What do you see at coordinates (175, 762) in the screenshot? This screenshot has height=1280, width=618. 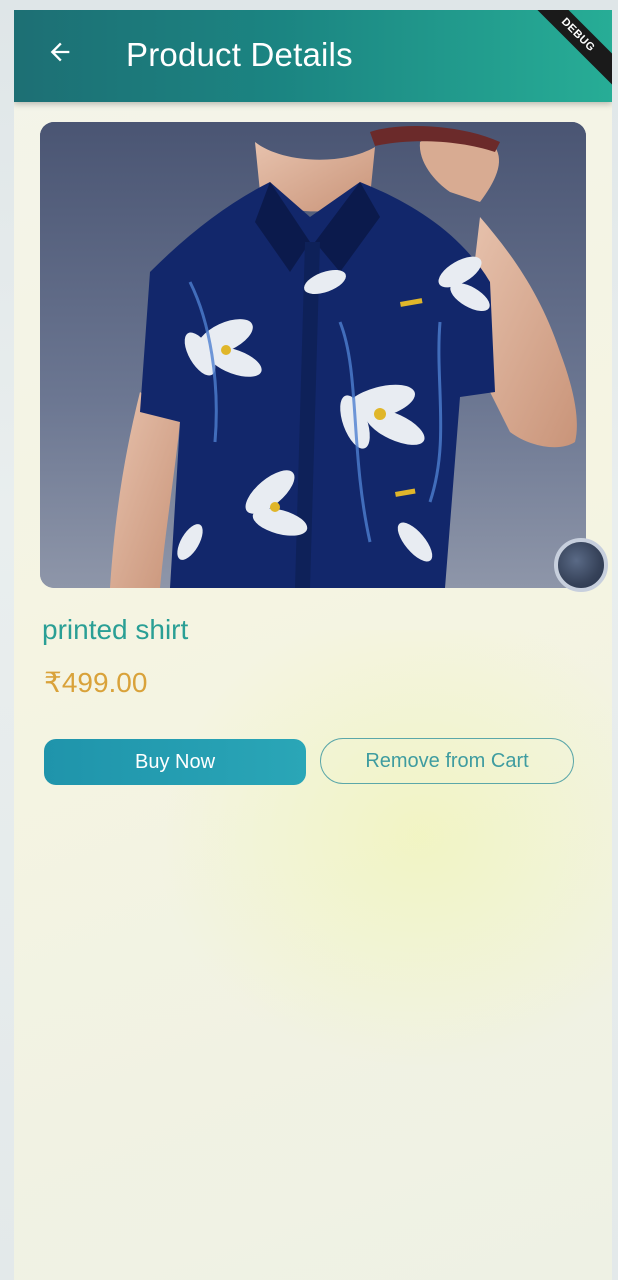 I see `buy-now-button: Buy Now` at bounding box center [175, 762].